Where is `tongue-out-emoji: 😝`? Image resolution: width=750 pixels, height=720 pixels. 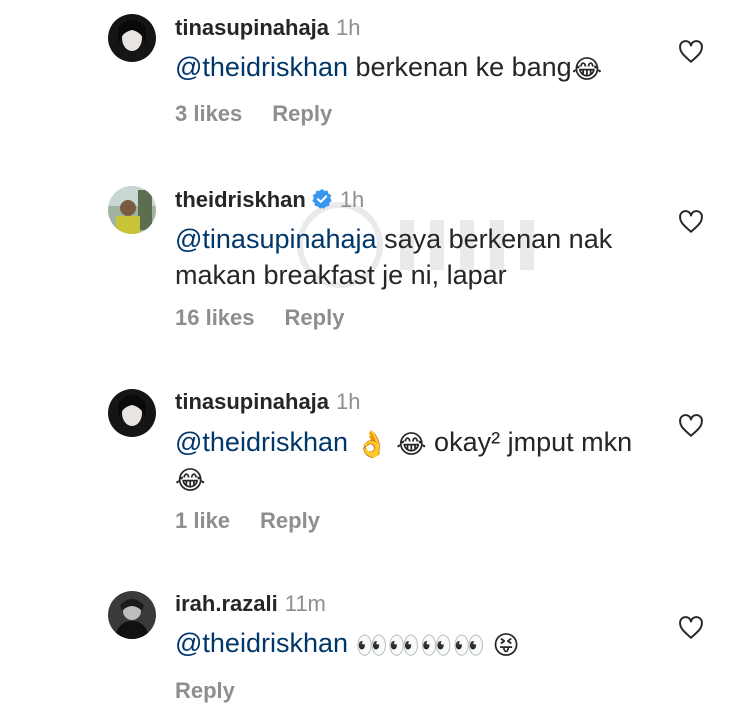 tongue-out-emoji: 😝 is located at coordinates (506, 646).